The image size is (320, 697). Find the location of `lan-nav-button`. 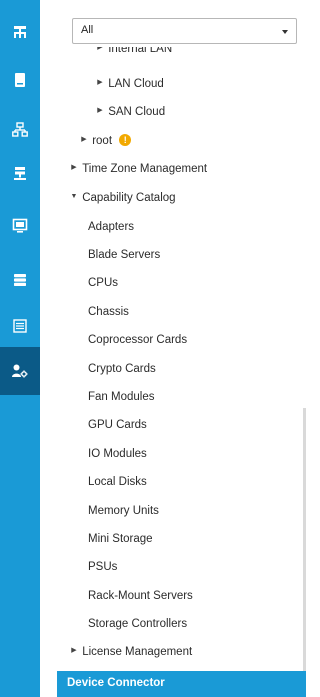

lan-nav-button is located at coordinates (20, 130).